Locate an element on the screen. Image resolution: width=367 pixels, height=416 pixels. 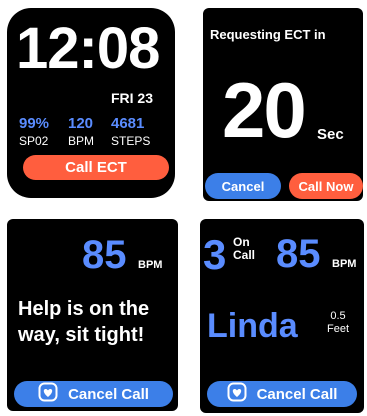
countdown-value: 20 is located at coordinates (264, 110).